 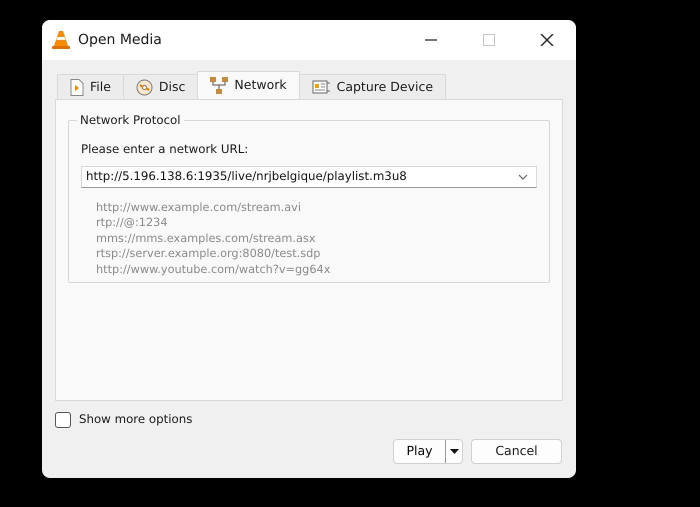 I want to click on example-url: rtsp://server.example.org:8080/test.sdp, so click(x=209, y=254).